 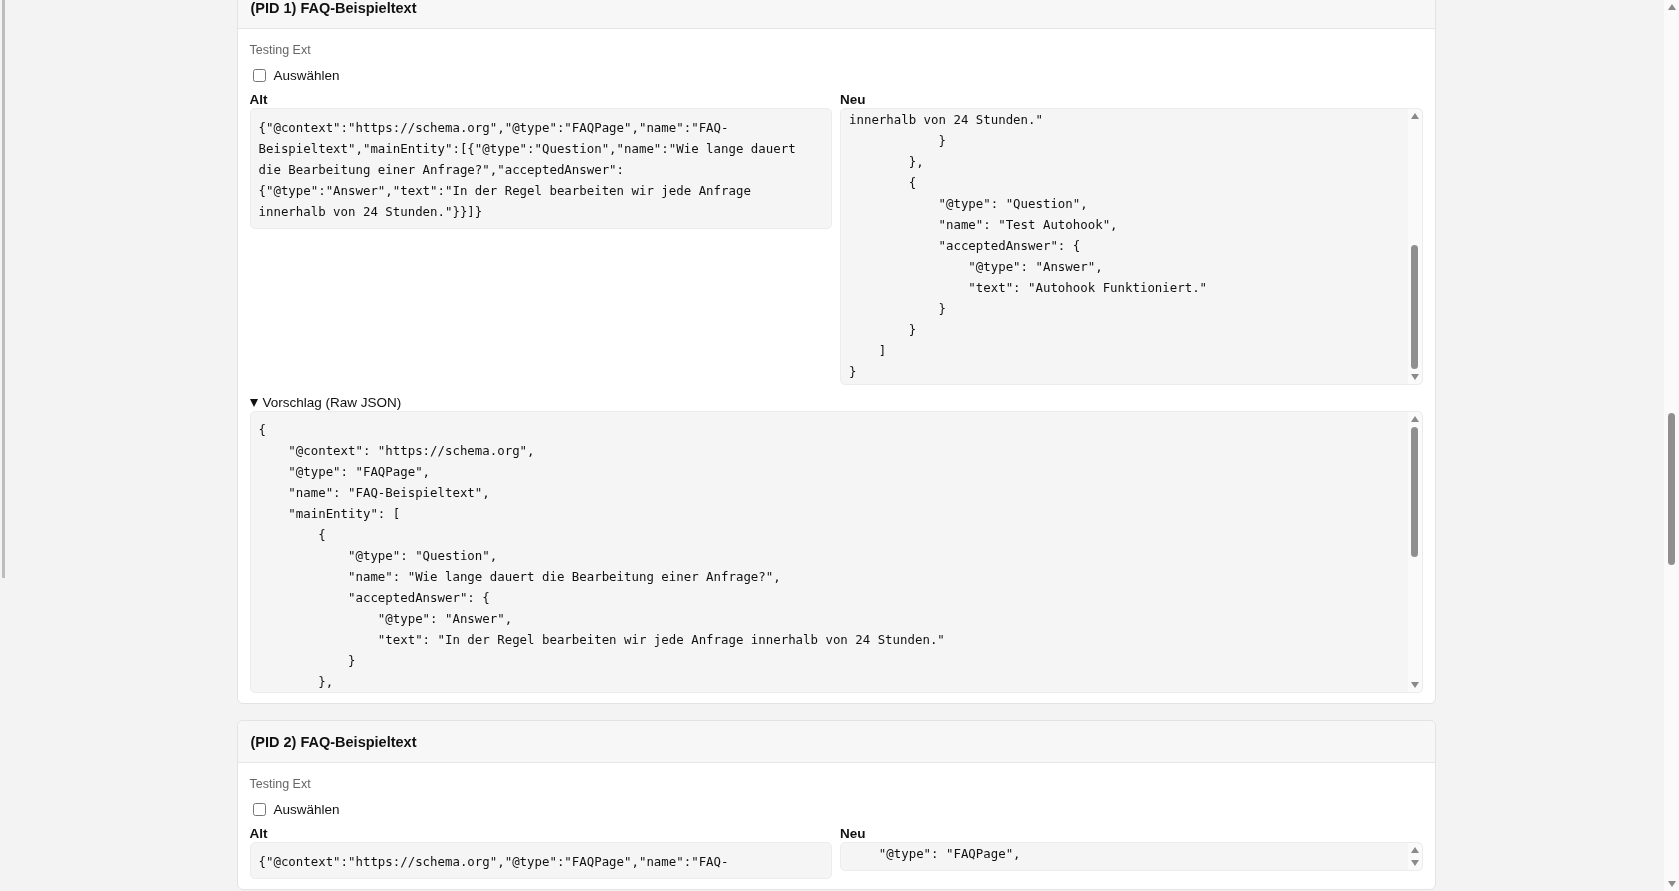 What do you see at coordinates (332, 402) in the screenshot?
I see `suggestion-label: Vorschlag (Raw JSON)` at bounding box center [332, 402].